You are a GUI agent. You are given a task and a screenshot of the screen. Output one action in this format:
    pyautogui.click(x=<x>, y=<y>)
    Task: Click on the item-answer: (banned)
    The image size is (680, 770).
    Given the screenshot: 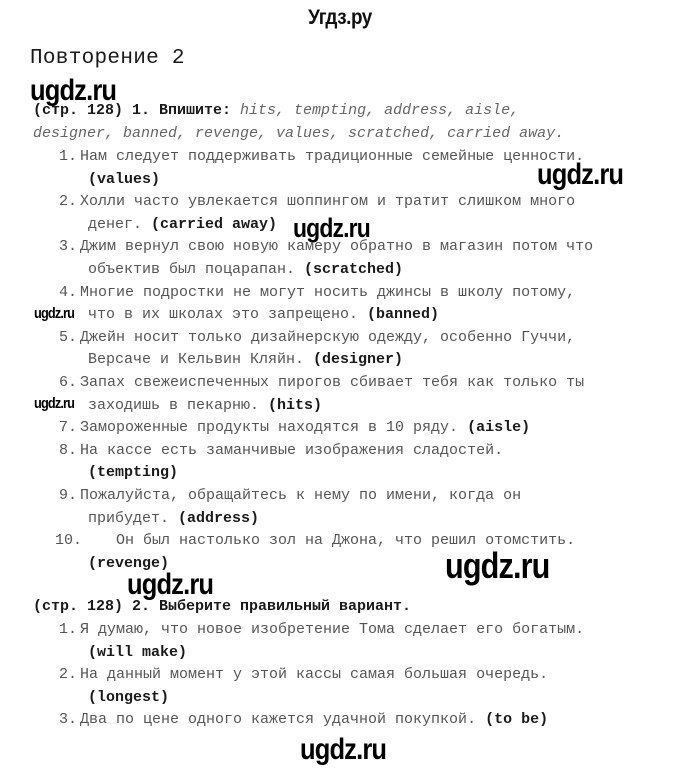 What is the action you would take?
    pyautogui.click(x=403, y=315)
    